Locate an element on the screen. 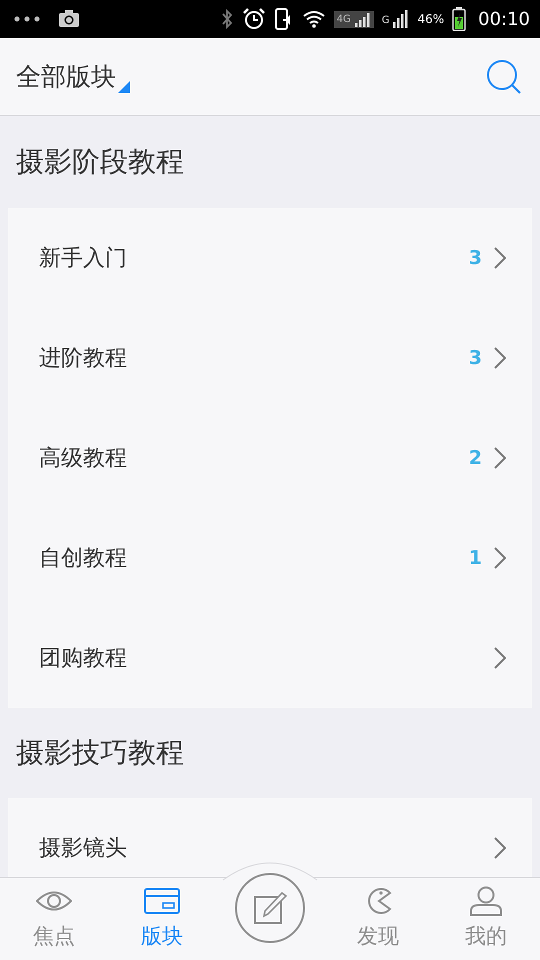 The image size is (540, 960). eye-icon is located at coordinates (54, 901).